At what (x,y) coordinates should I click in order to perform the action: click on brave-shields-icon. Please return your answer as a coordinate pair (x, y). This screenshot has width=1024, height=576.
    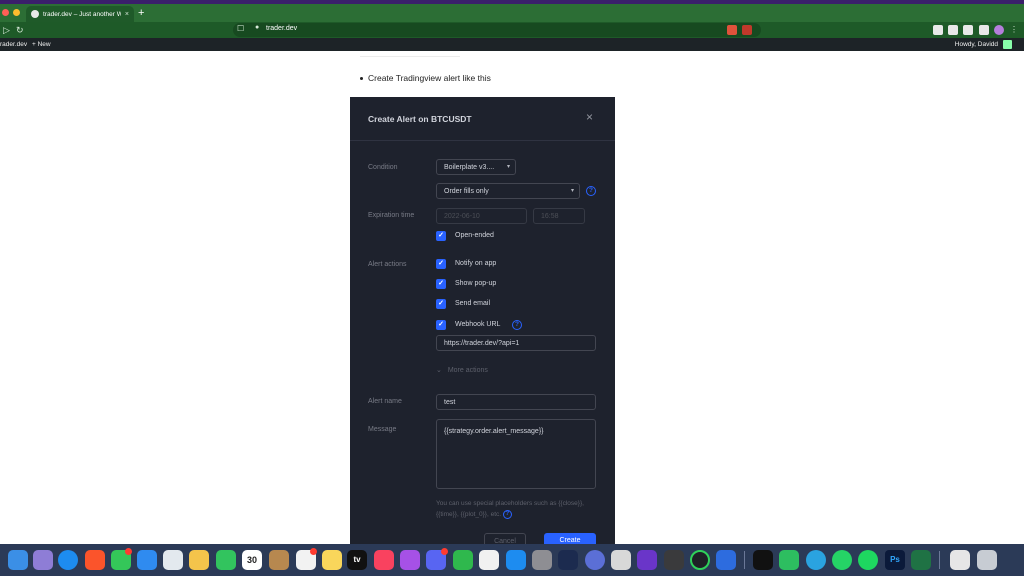
    Looking at the image, I should click on (732, 30).